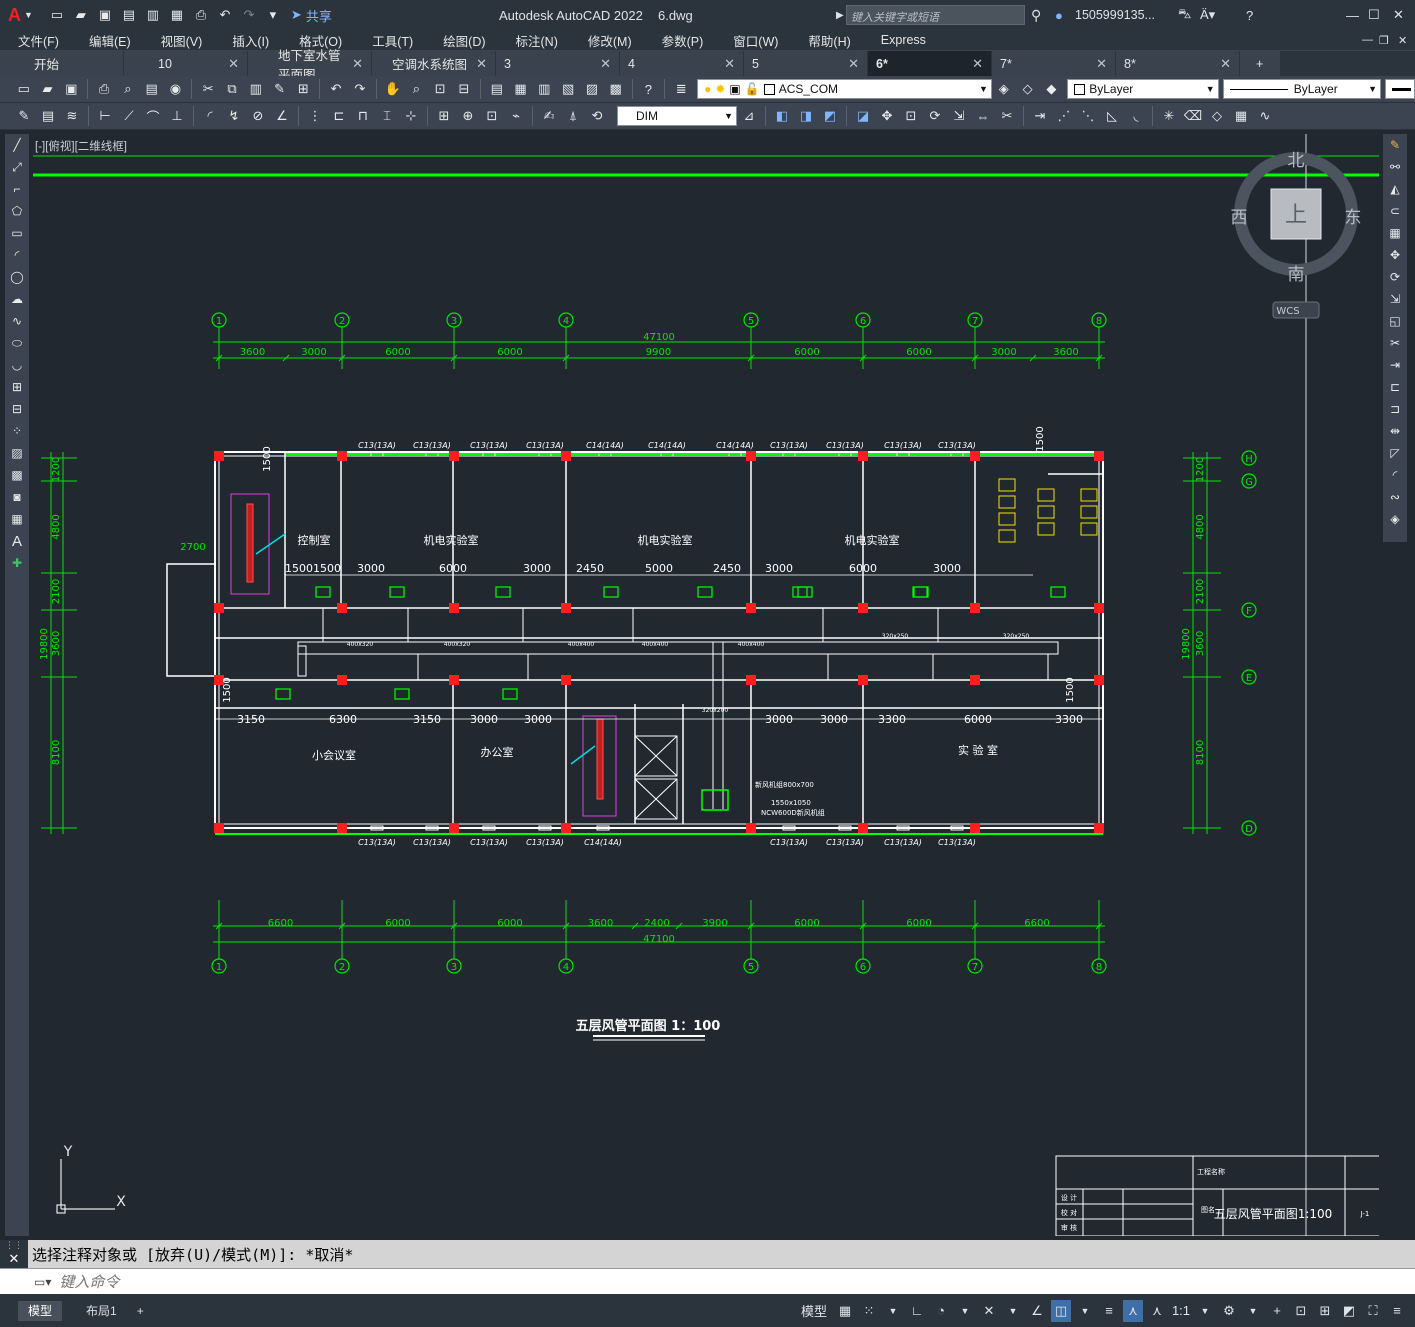 This screenshot has height=1327, width=1415. Describe the element at coordinates (101, 1311) in the screenshot. I see `tab-layout1: 布局1` at that location.